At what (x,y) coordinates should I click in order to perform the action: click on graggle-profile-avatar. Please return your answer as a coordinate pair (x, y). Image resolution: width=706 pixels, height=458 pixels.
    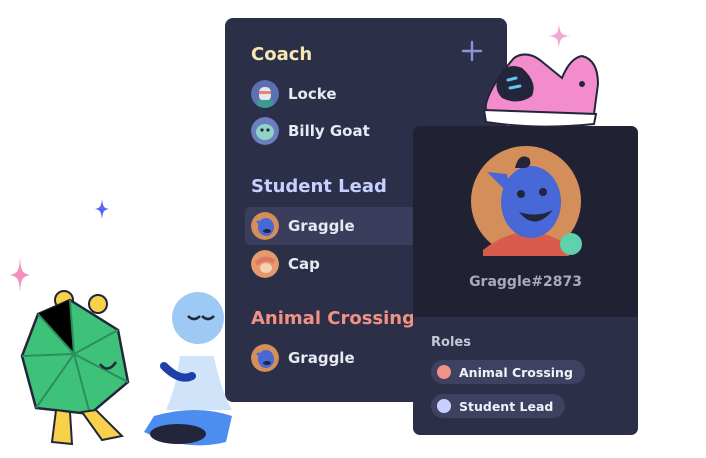
    Looking at the image, I should click on (526, 201).